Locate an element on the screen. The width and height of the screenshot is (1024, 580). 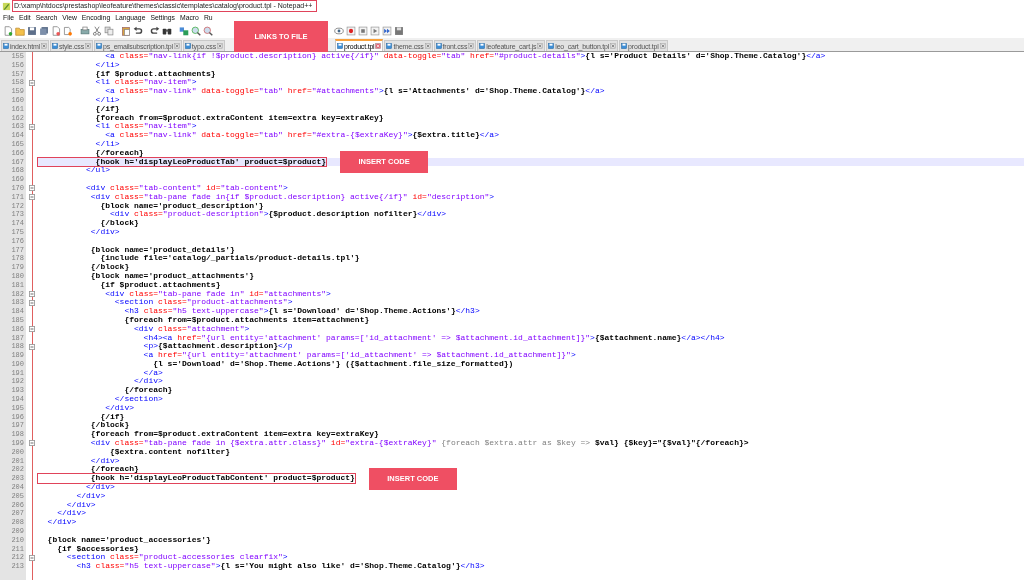
code-line: {block name='product_attachments'} is located at coordinates (172, 275).